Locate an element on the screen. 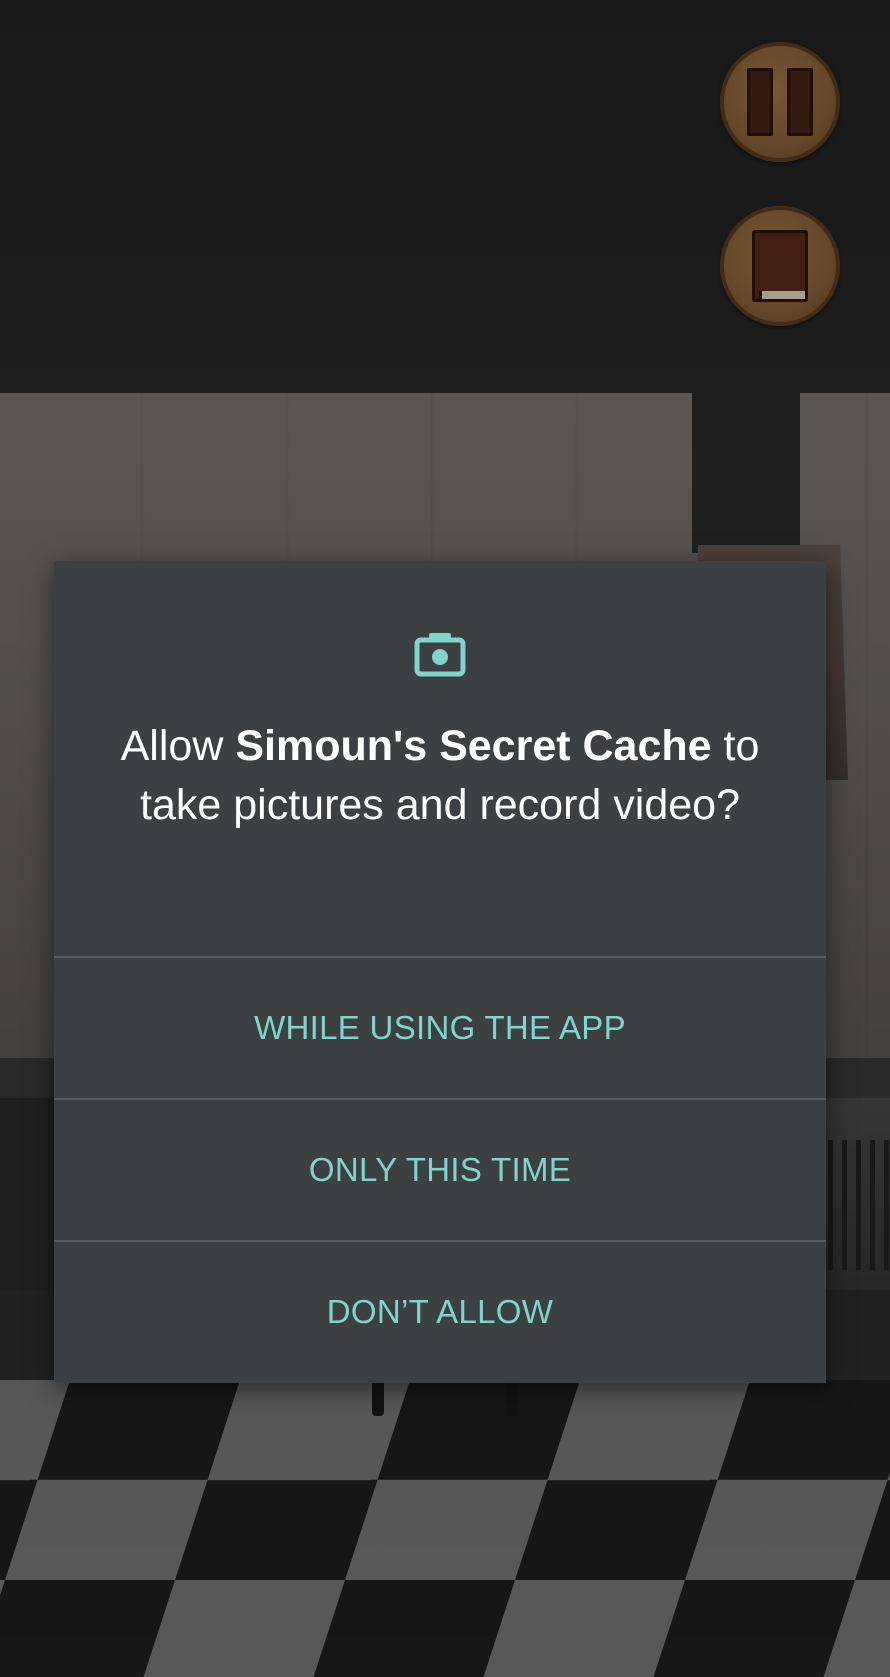 The image size is (890, 1677). dont-allow-button: DON’T ALLOW is located at coordinates (440, 1312).